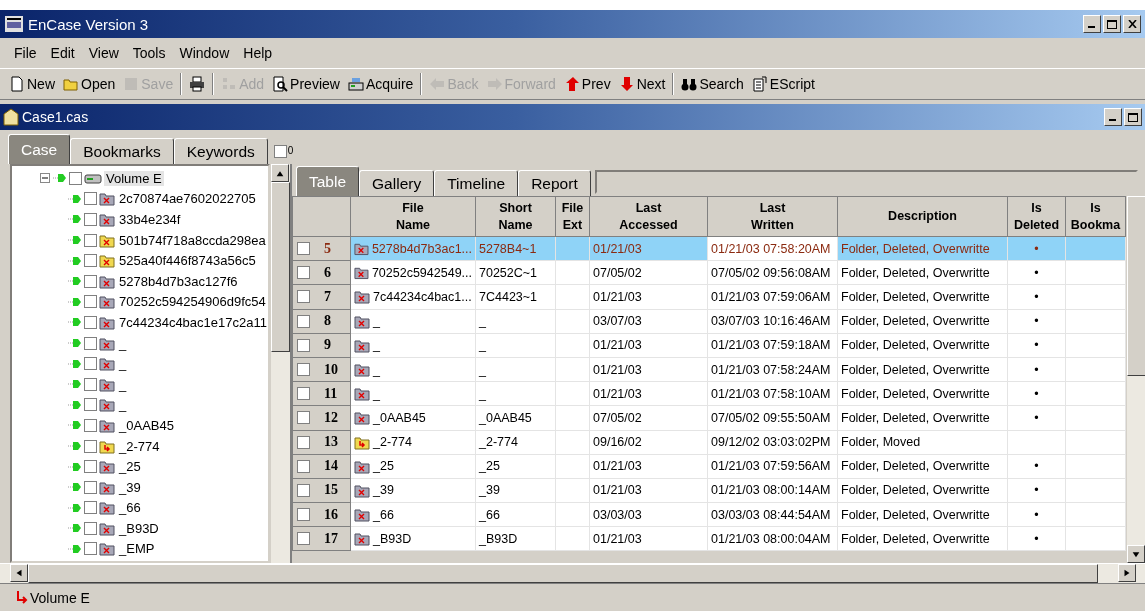  What do you see at coordinates (122, 151) in the screenshot?
I see `tab: Bookmarks` at bounding box center [122, 151].